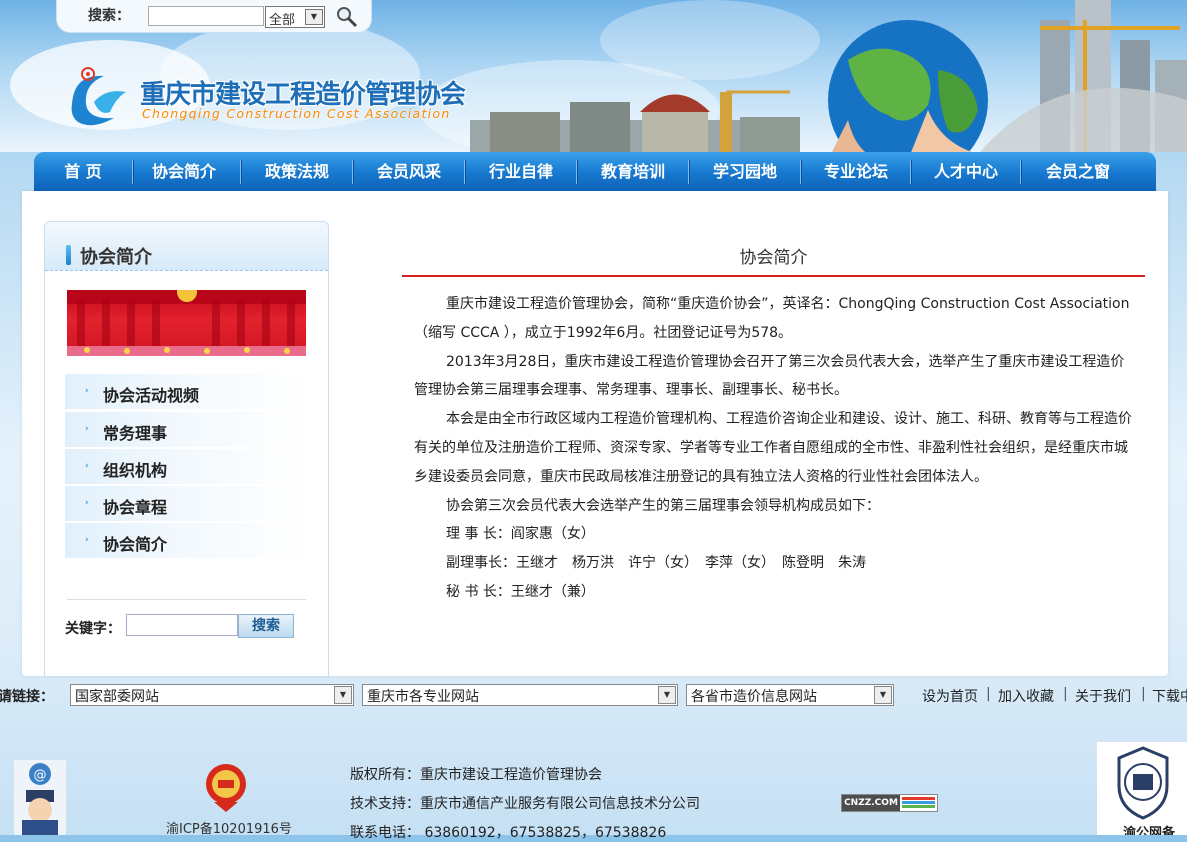  I want to click on sidebar-item-organization: › 组织机构, so click(188, 467).